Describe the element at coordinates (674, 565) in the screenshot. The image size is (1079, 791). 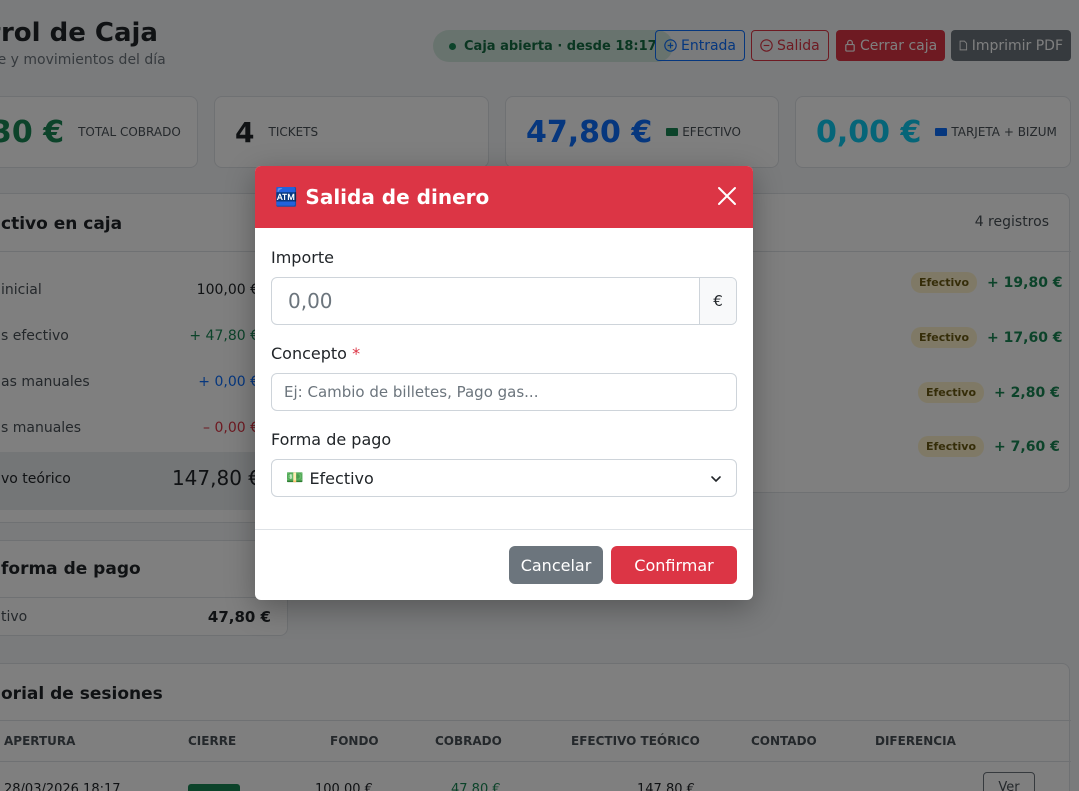
I see `confirm-button: Confirmar` at that location.